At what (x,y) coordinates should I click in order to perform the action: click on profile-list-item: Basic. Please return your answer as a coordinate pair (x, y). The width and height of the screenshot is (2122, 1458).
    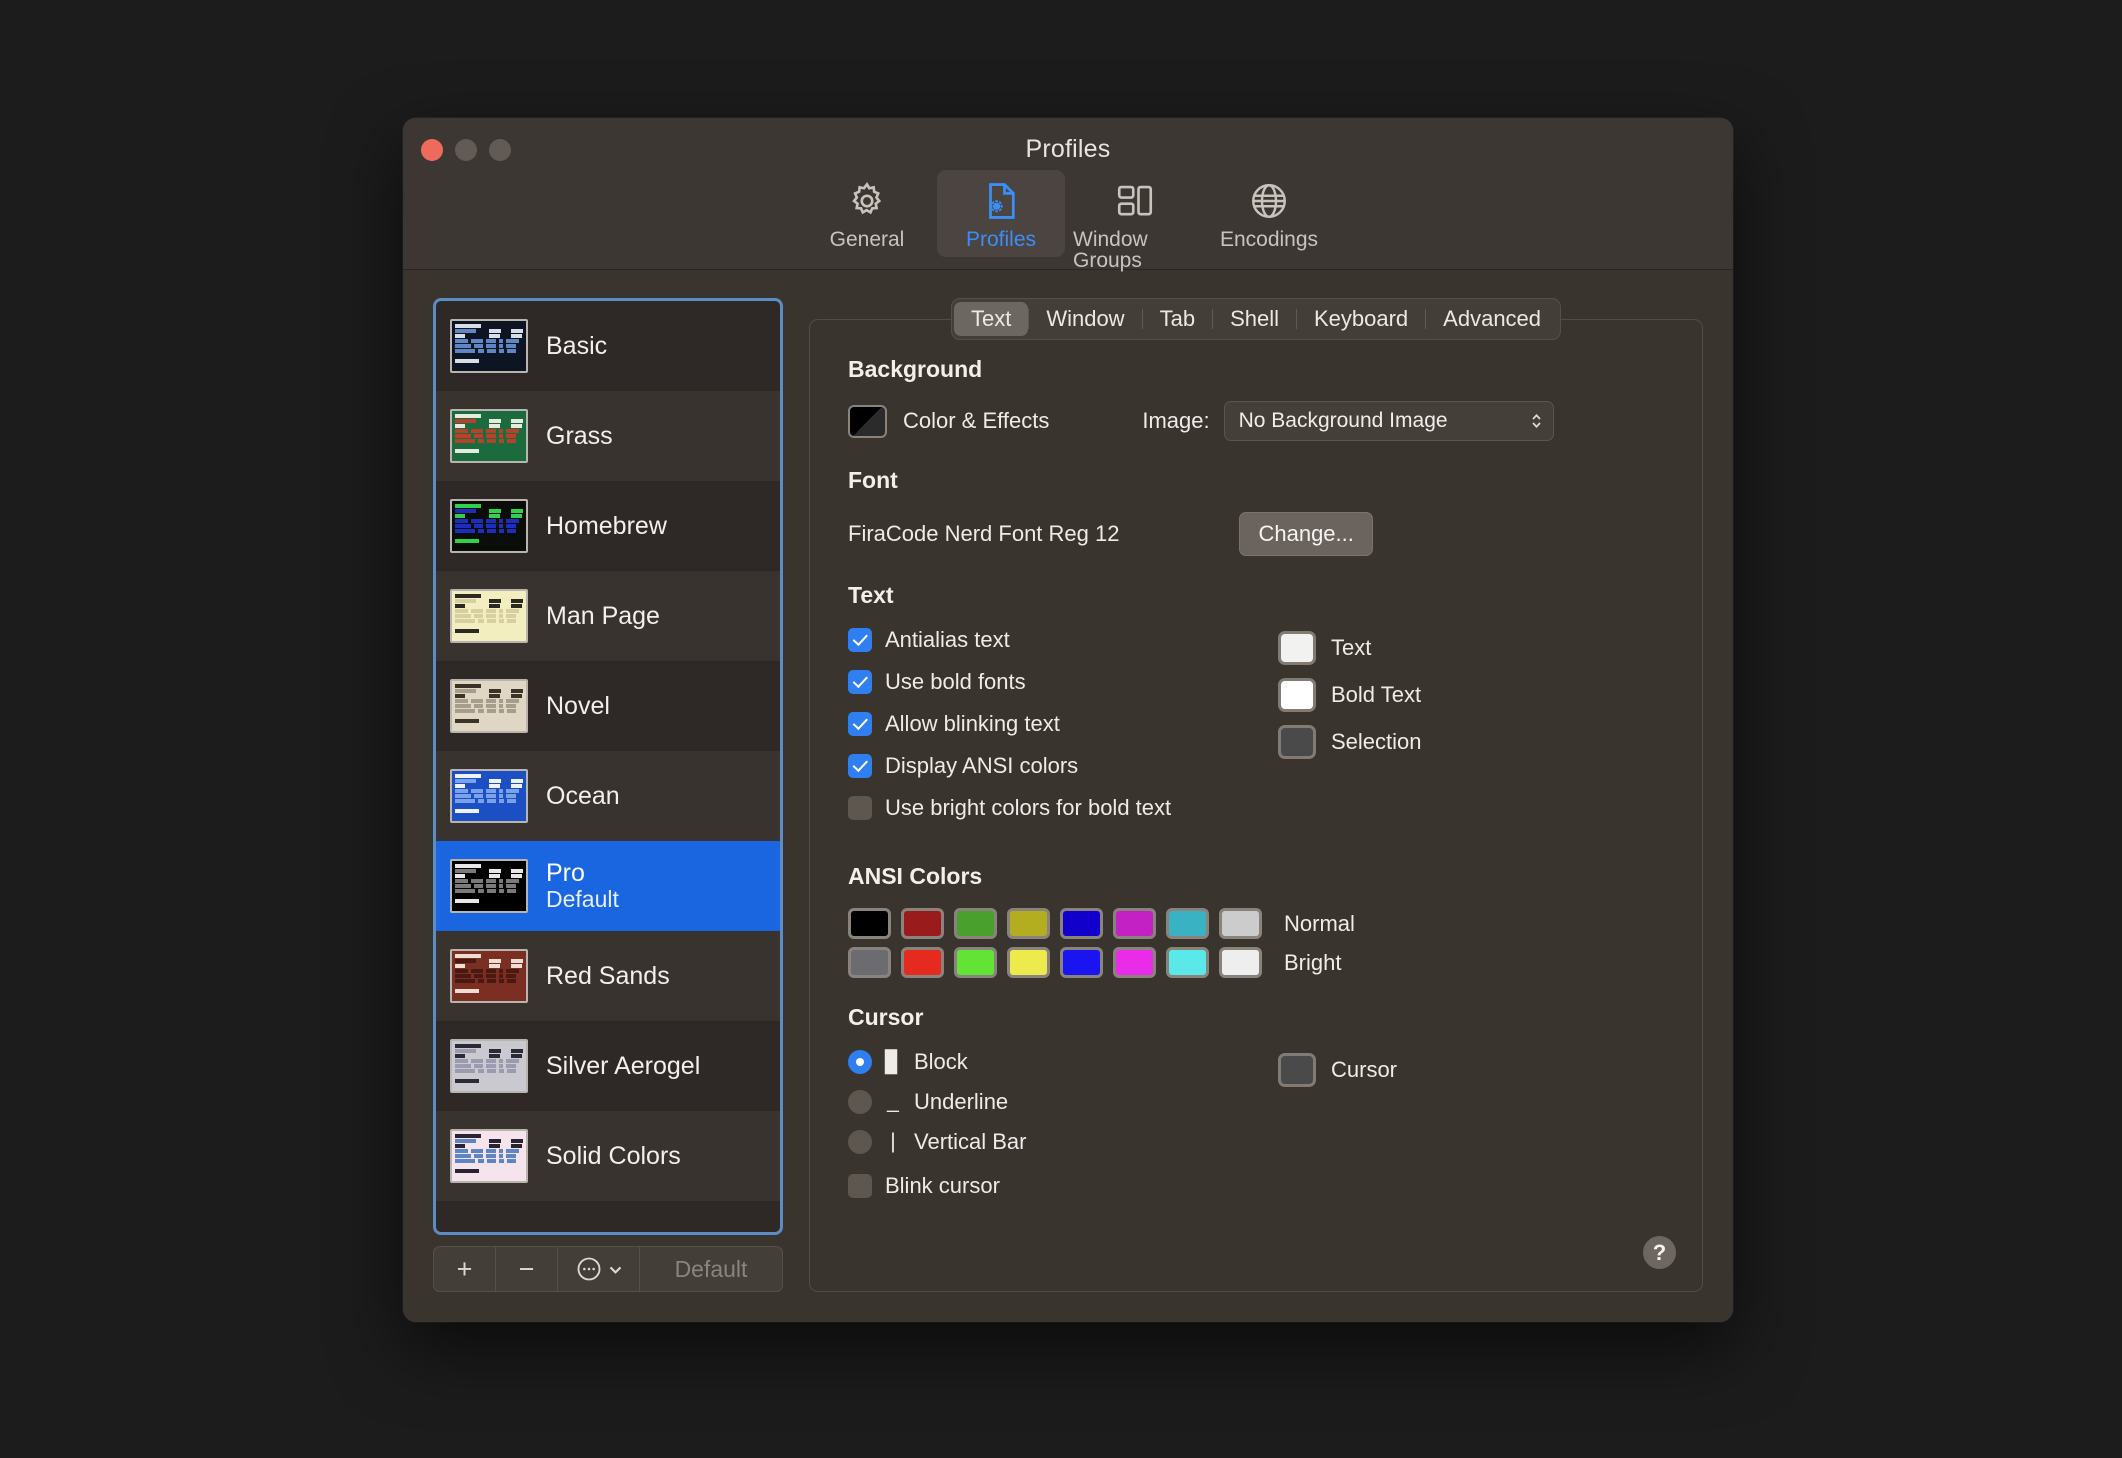
    Looking at the image, I should click on (608, 346).